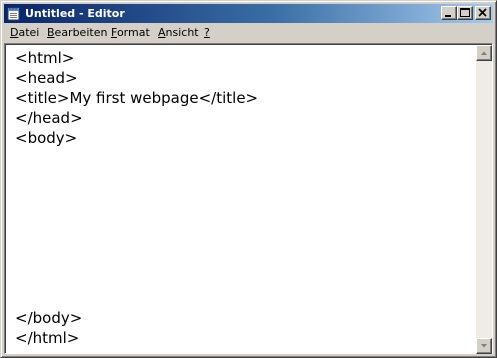 The image size is (497, 358). I want to click on text-line: <html>, so click(45, 58).